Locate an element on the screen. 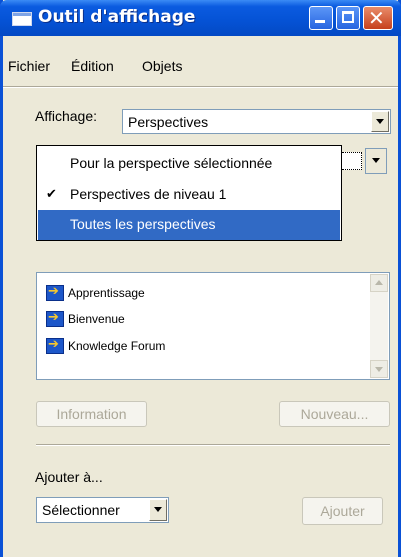 The image size is (401, 557). list-item-label: Bienvenue is located at coordinates (96, 319).